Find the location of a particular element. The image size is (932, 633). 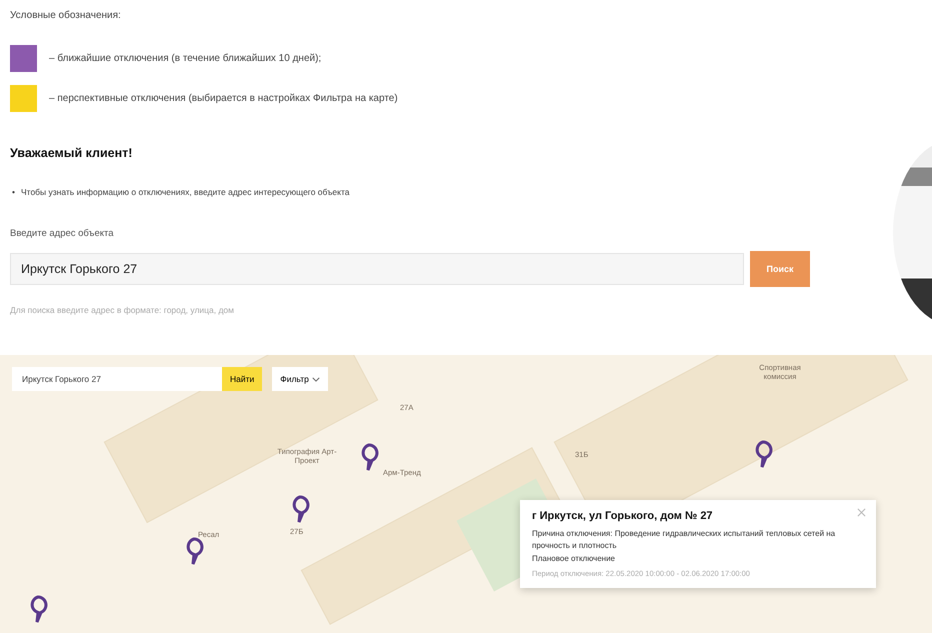

map-search-field: Иркутск Горького 27 is located at coordinates (117, 379).